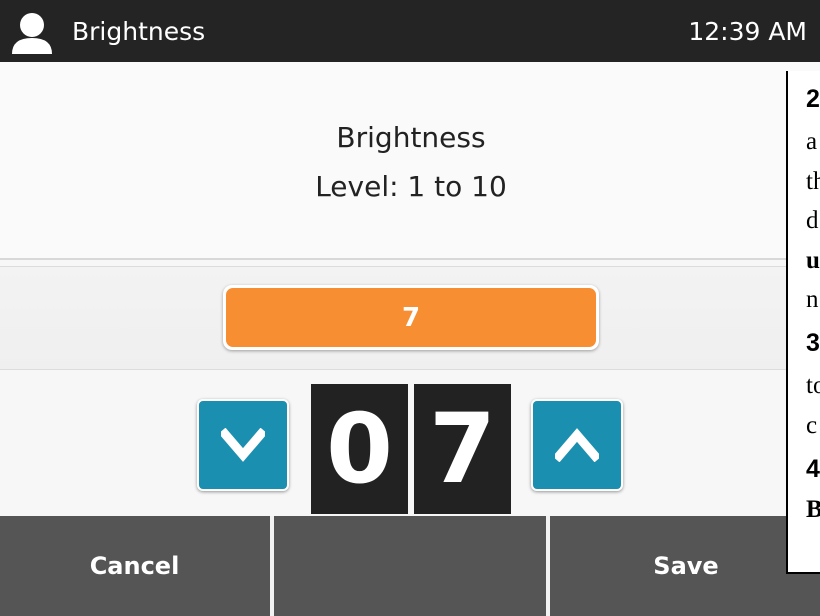 Image resolution: width=820 pixels, height=616 pixels. I want to click on instruction-line: 4, so click(813, 469).